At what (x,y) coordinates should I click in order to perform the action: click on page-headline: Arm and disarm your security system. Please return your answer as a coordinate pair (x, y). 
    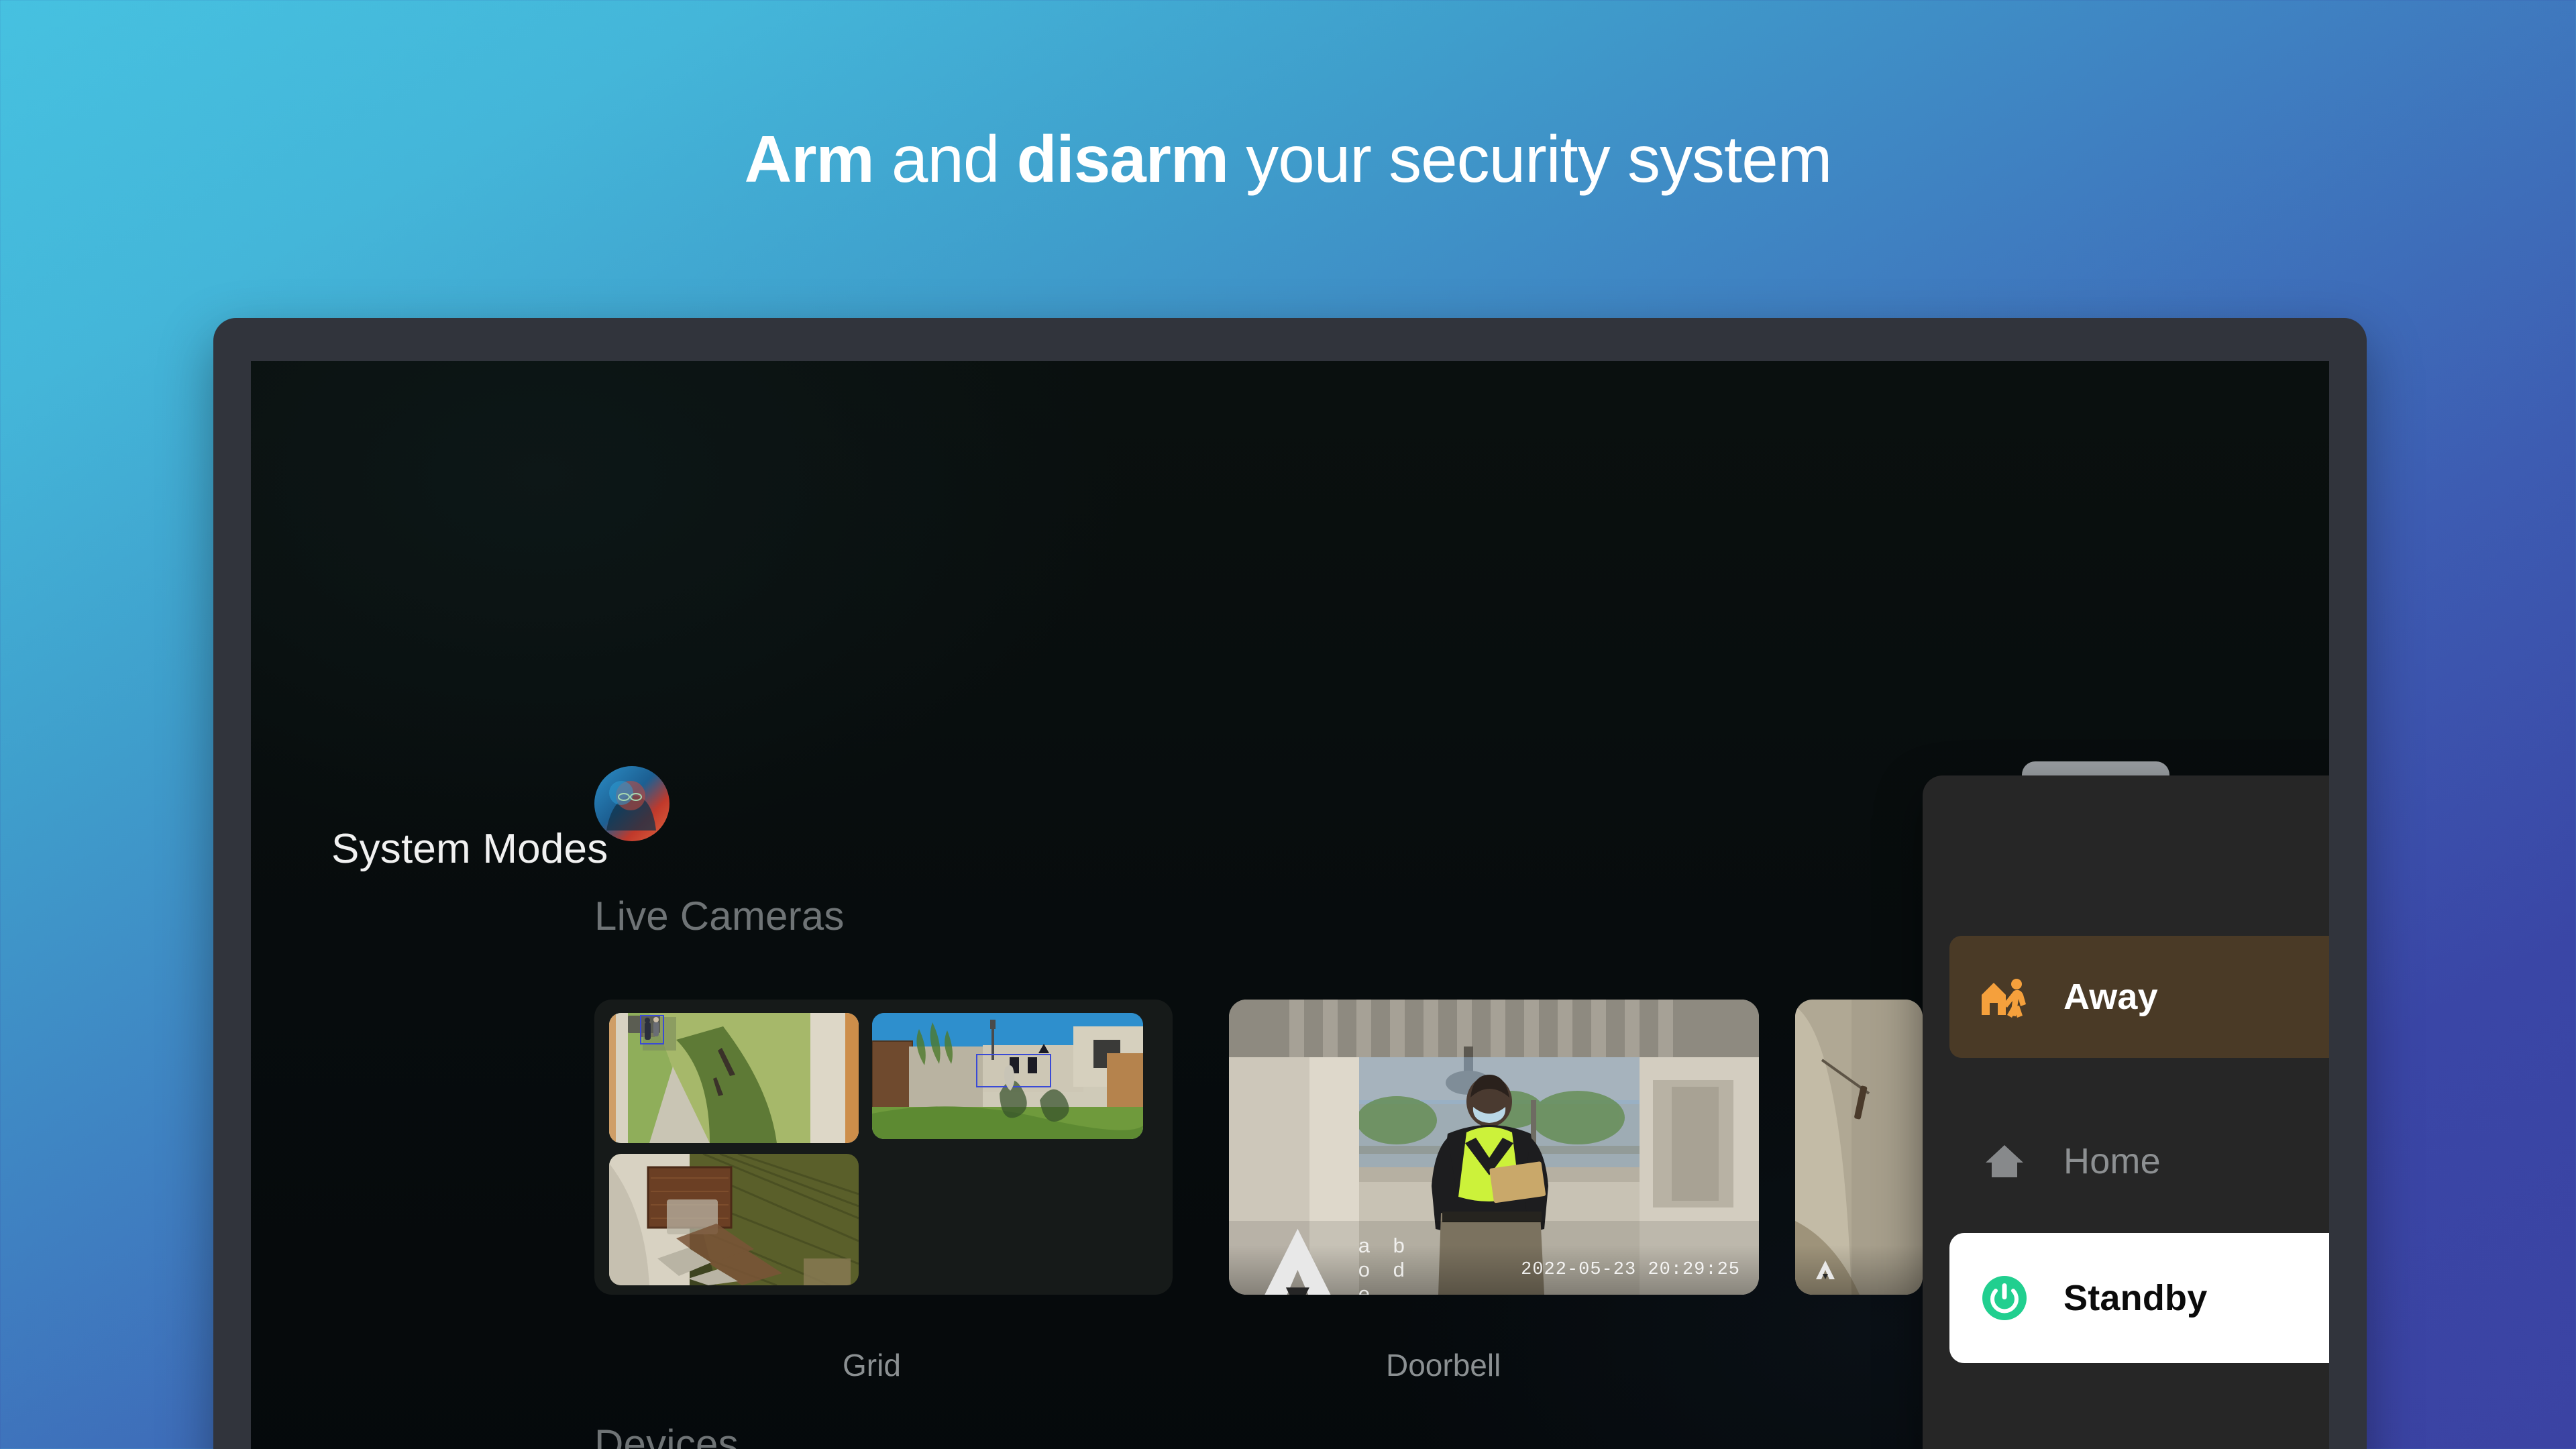
    Looking at the image, I should click on (1288, 159).